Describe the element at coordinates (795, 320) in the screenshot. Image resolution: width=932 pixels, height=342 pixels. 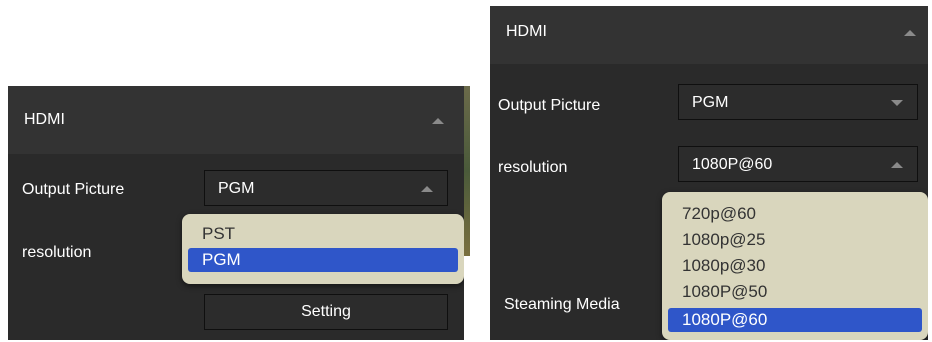
I see `dropdown-option-selected: 1080P@60` at that location.